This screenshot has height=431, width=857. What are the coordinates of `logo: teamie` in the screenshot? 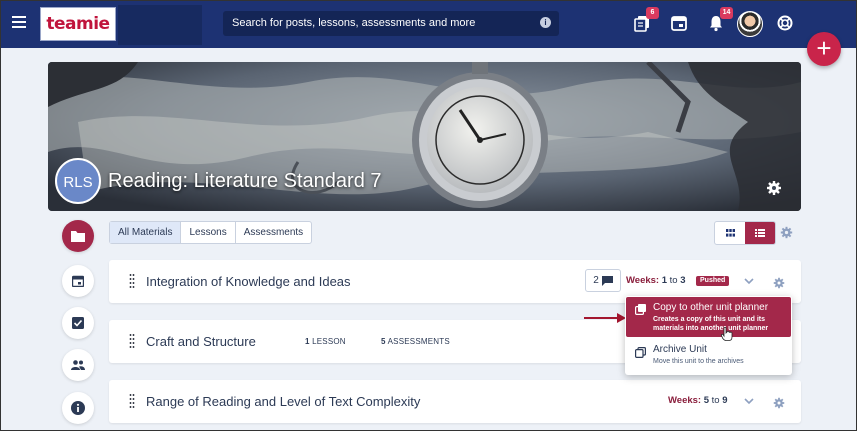 It's located at (78, 24).